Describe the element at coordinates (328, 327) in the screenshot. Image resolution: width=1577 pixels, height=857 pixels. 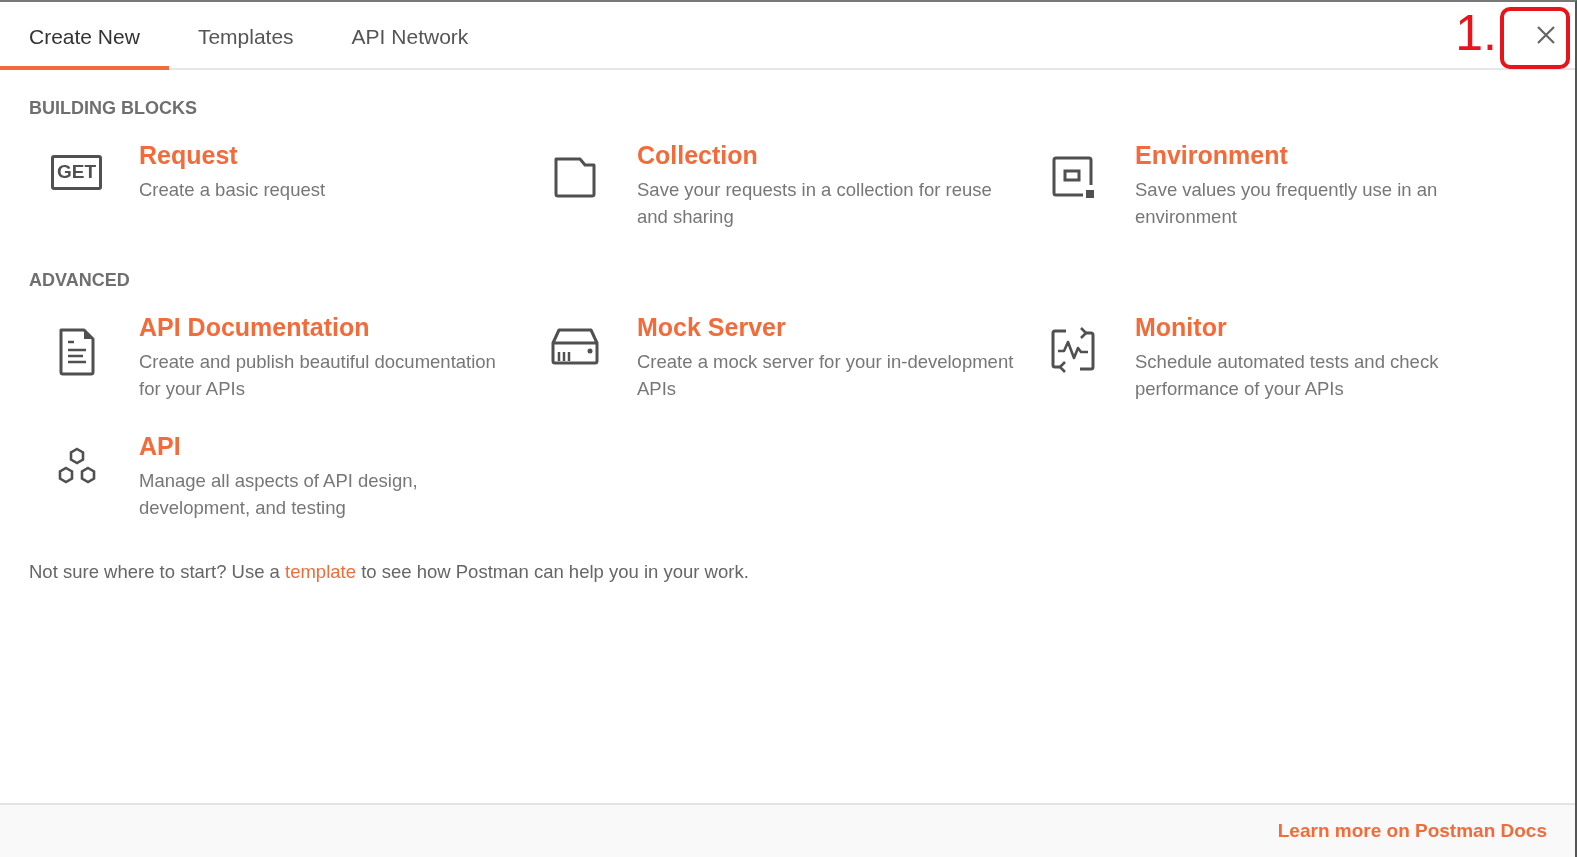
I see `item-title-link: API Documentation` at that location.